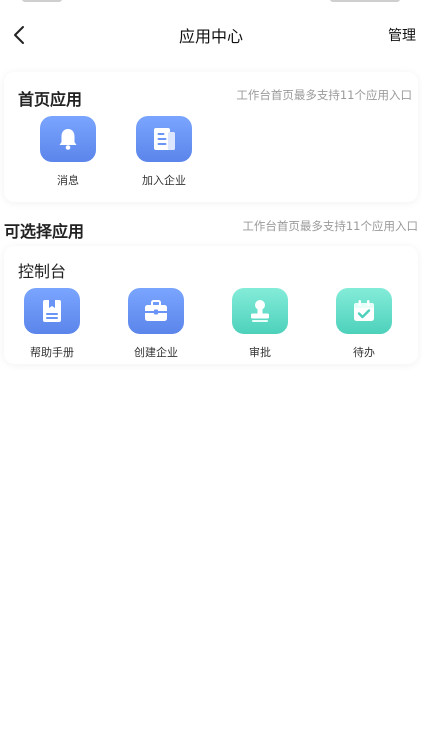 This screenshot has width=422, height=750. What do you see at coordinates (44, 231) in the screenshot?
I see `optional-apps-title: 可选择应用` at bounding box center [44, 231].